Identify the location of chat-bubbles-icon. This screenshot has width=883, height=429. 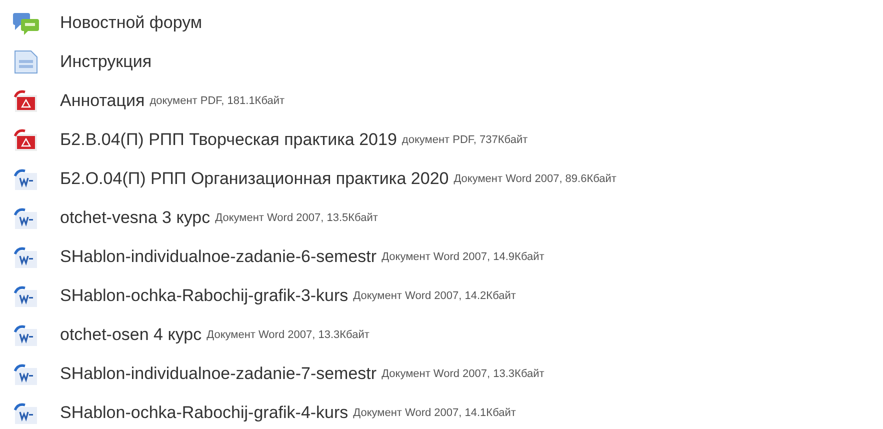
(26, 22).